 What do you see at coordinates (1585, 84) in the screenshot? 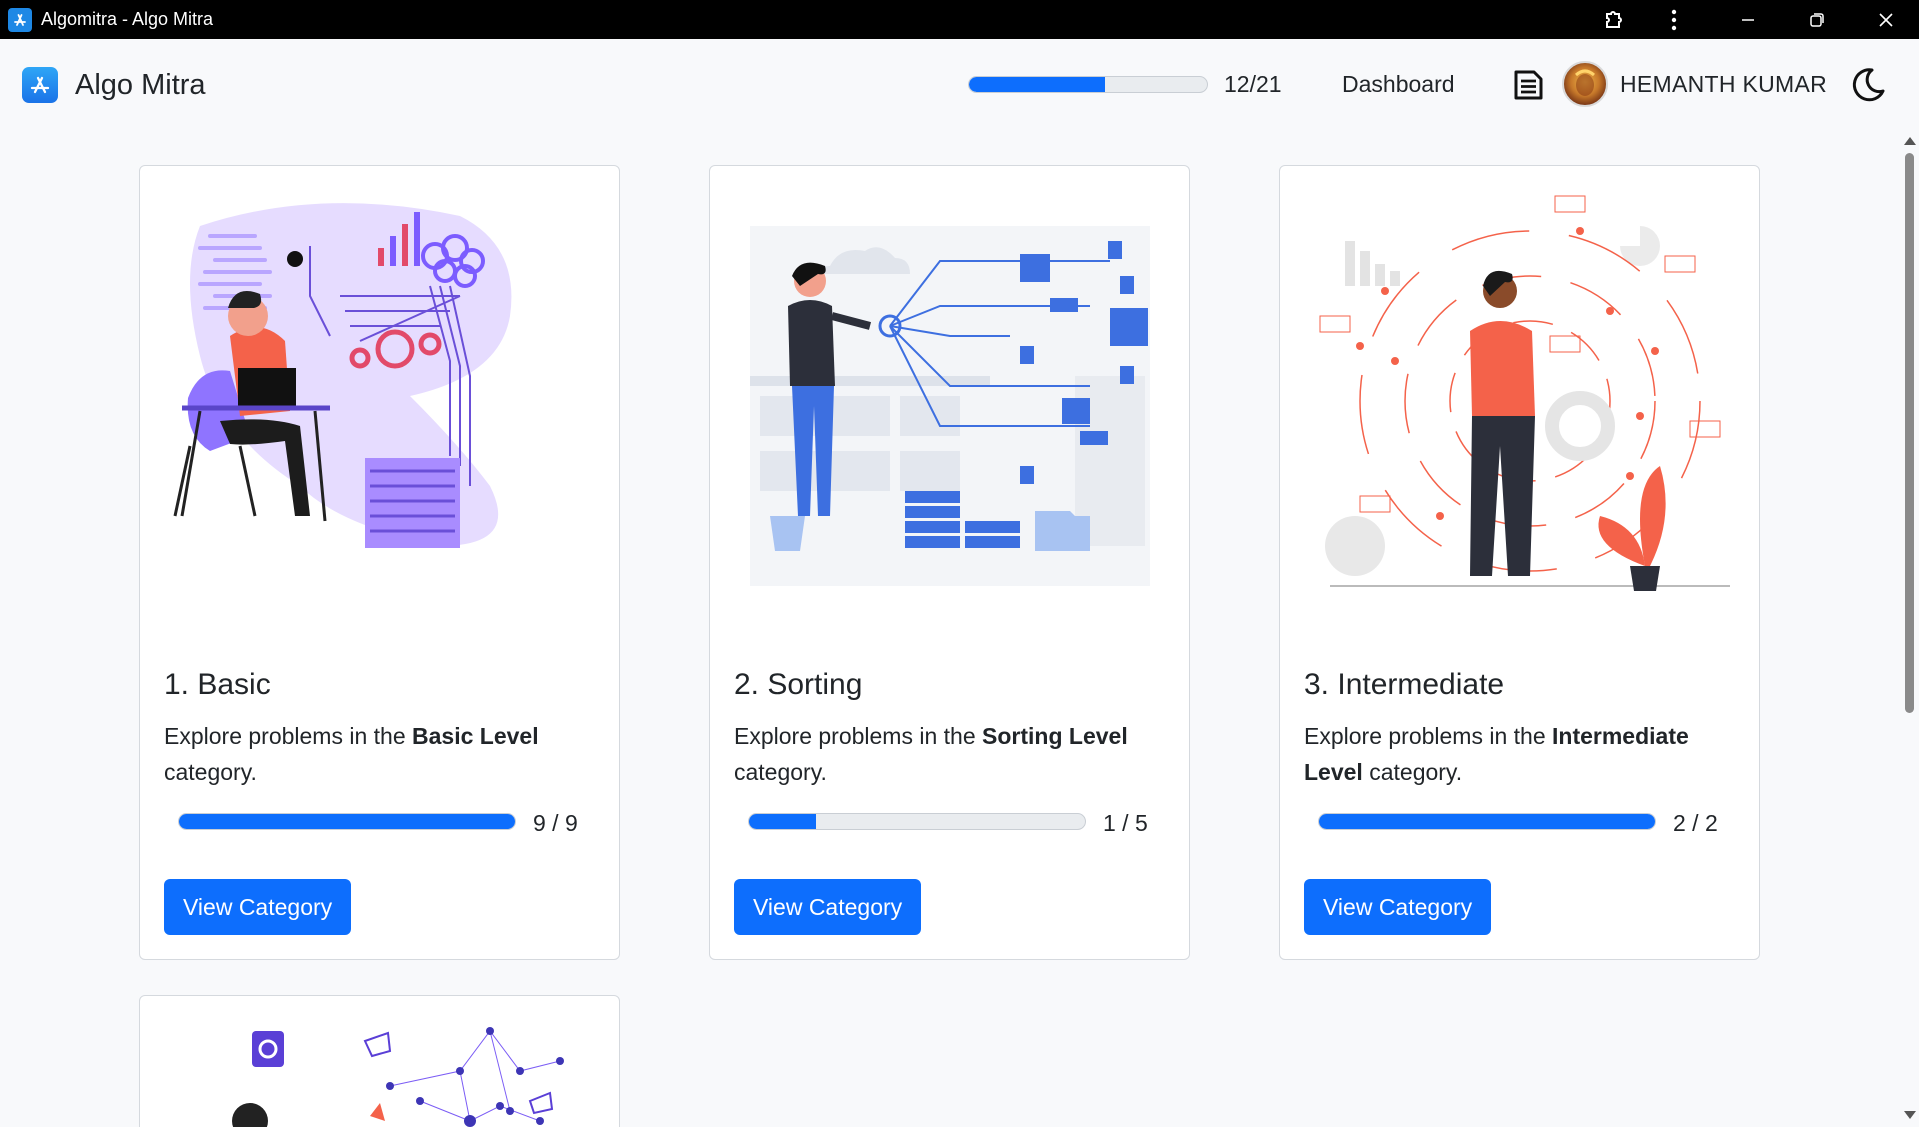
I see `avatar` at bounding box center [1585, 84].